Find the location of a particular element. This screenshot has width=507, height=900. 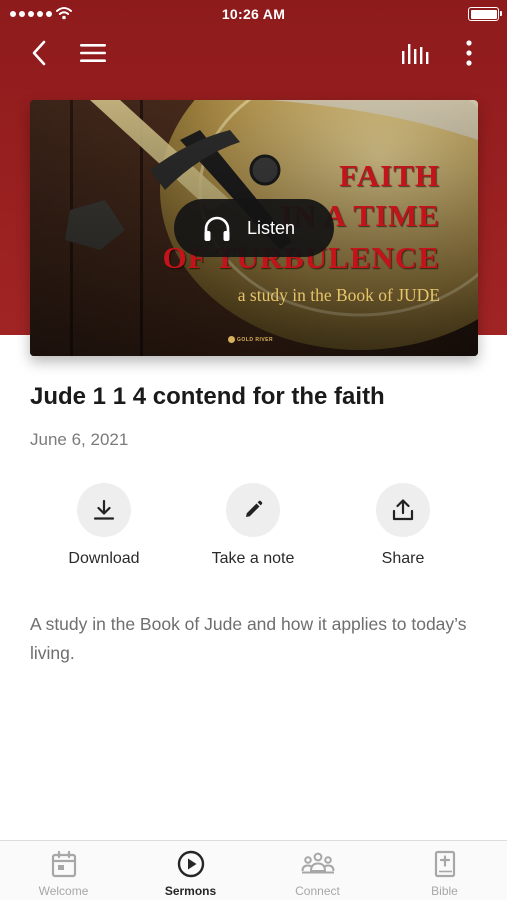

tab-sermons: Sermons is located at coordinates (190, 870).